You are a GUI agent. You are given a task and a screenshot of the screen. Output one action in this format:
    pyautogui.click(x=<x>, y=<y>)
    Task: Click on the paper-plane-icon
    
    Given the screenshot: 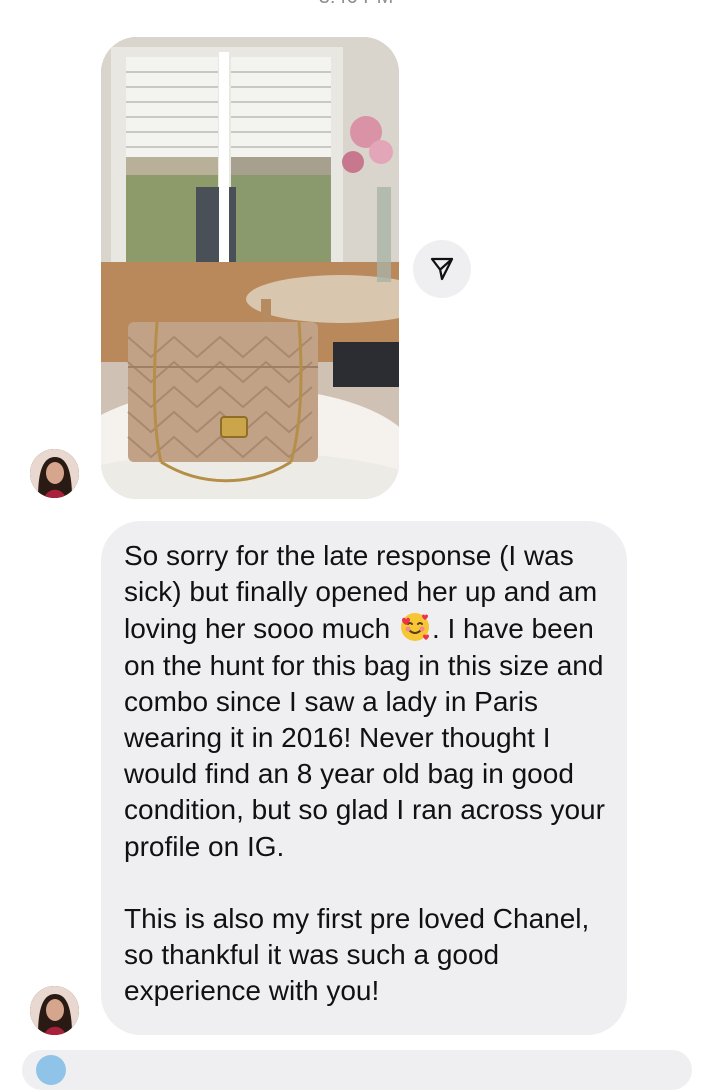 What is the action you would take?
    pyautogui.click(x=442, y=269)
    